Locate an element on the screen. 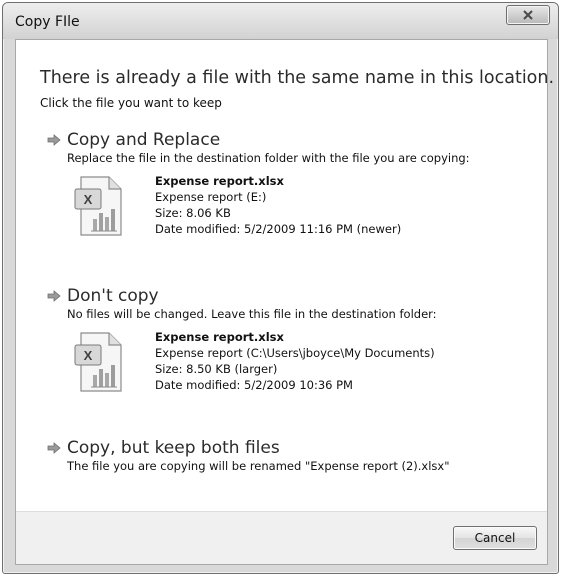 This screenshot has height=576, width=563. option-title: Don't copy is located at coordinates (113, 296).